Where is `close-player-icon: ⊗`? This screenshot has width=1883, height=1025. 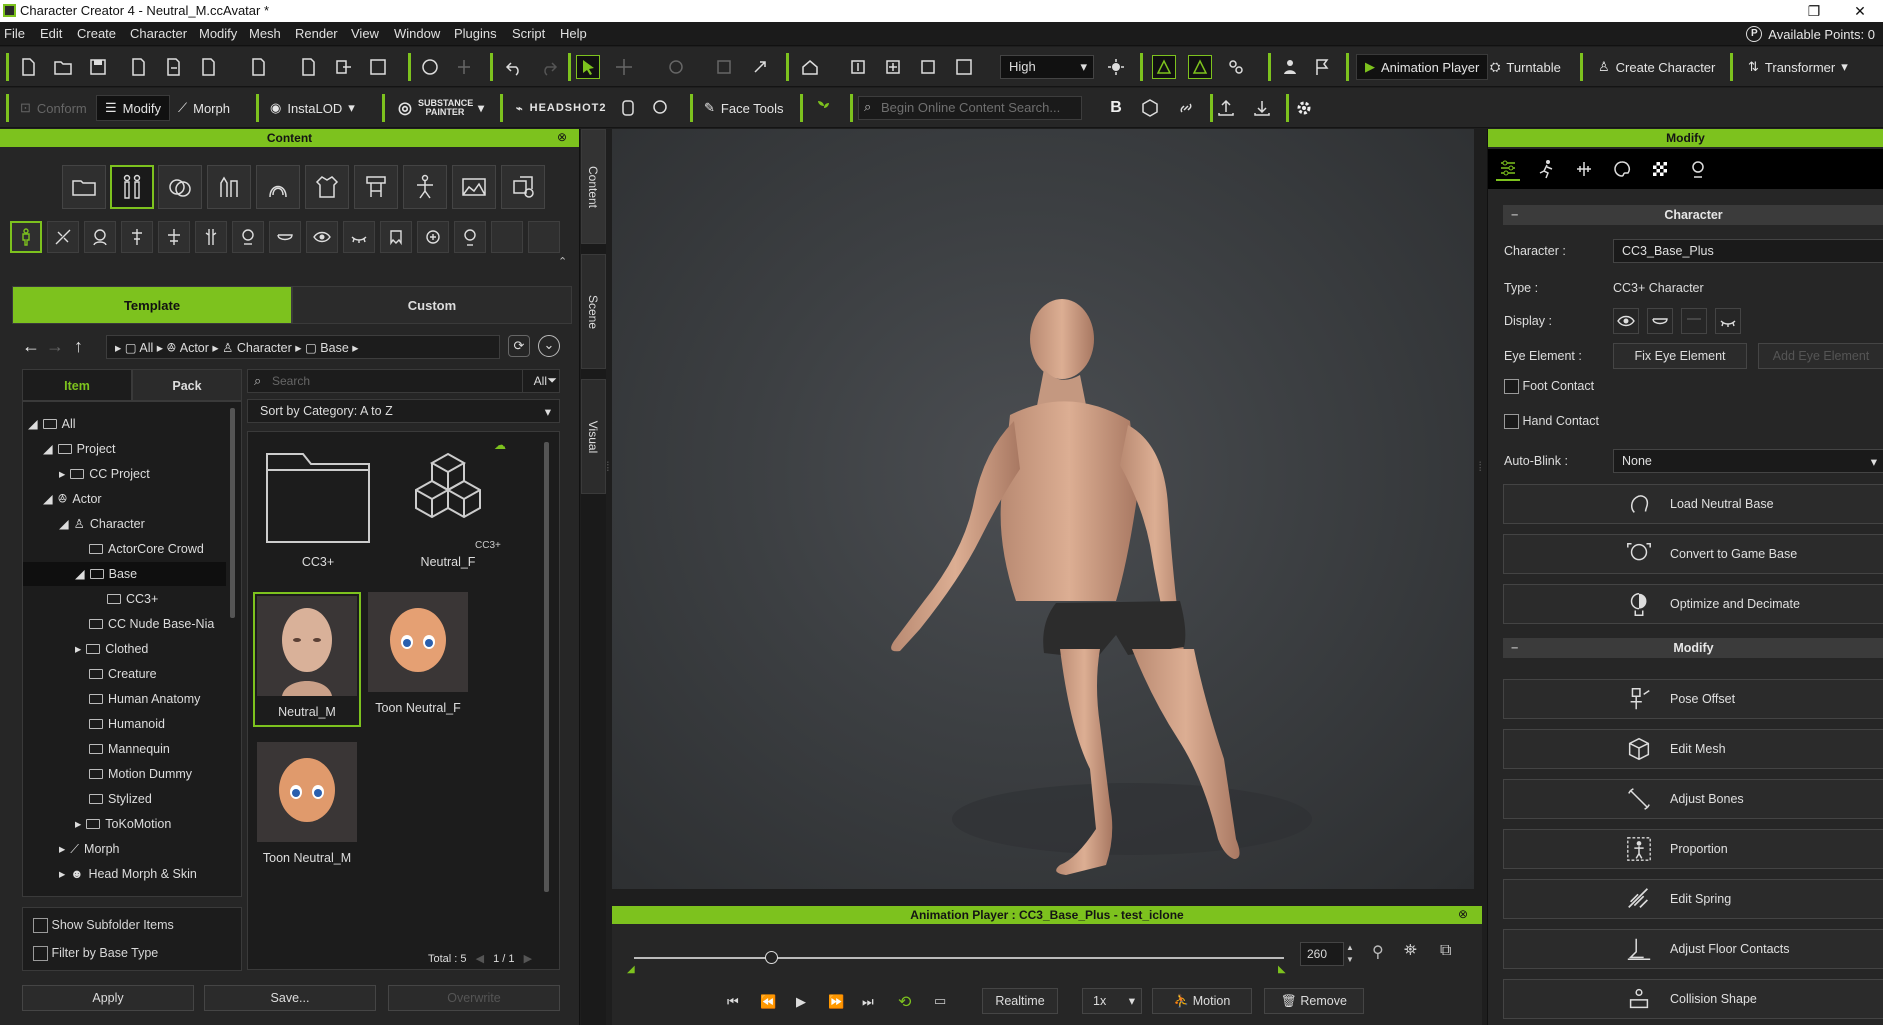 close-player-icon: ⊗ is located at coordinates (1463, 914).